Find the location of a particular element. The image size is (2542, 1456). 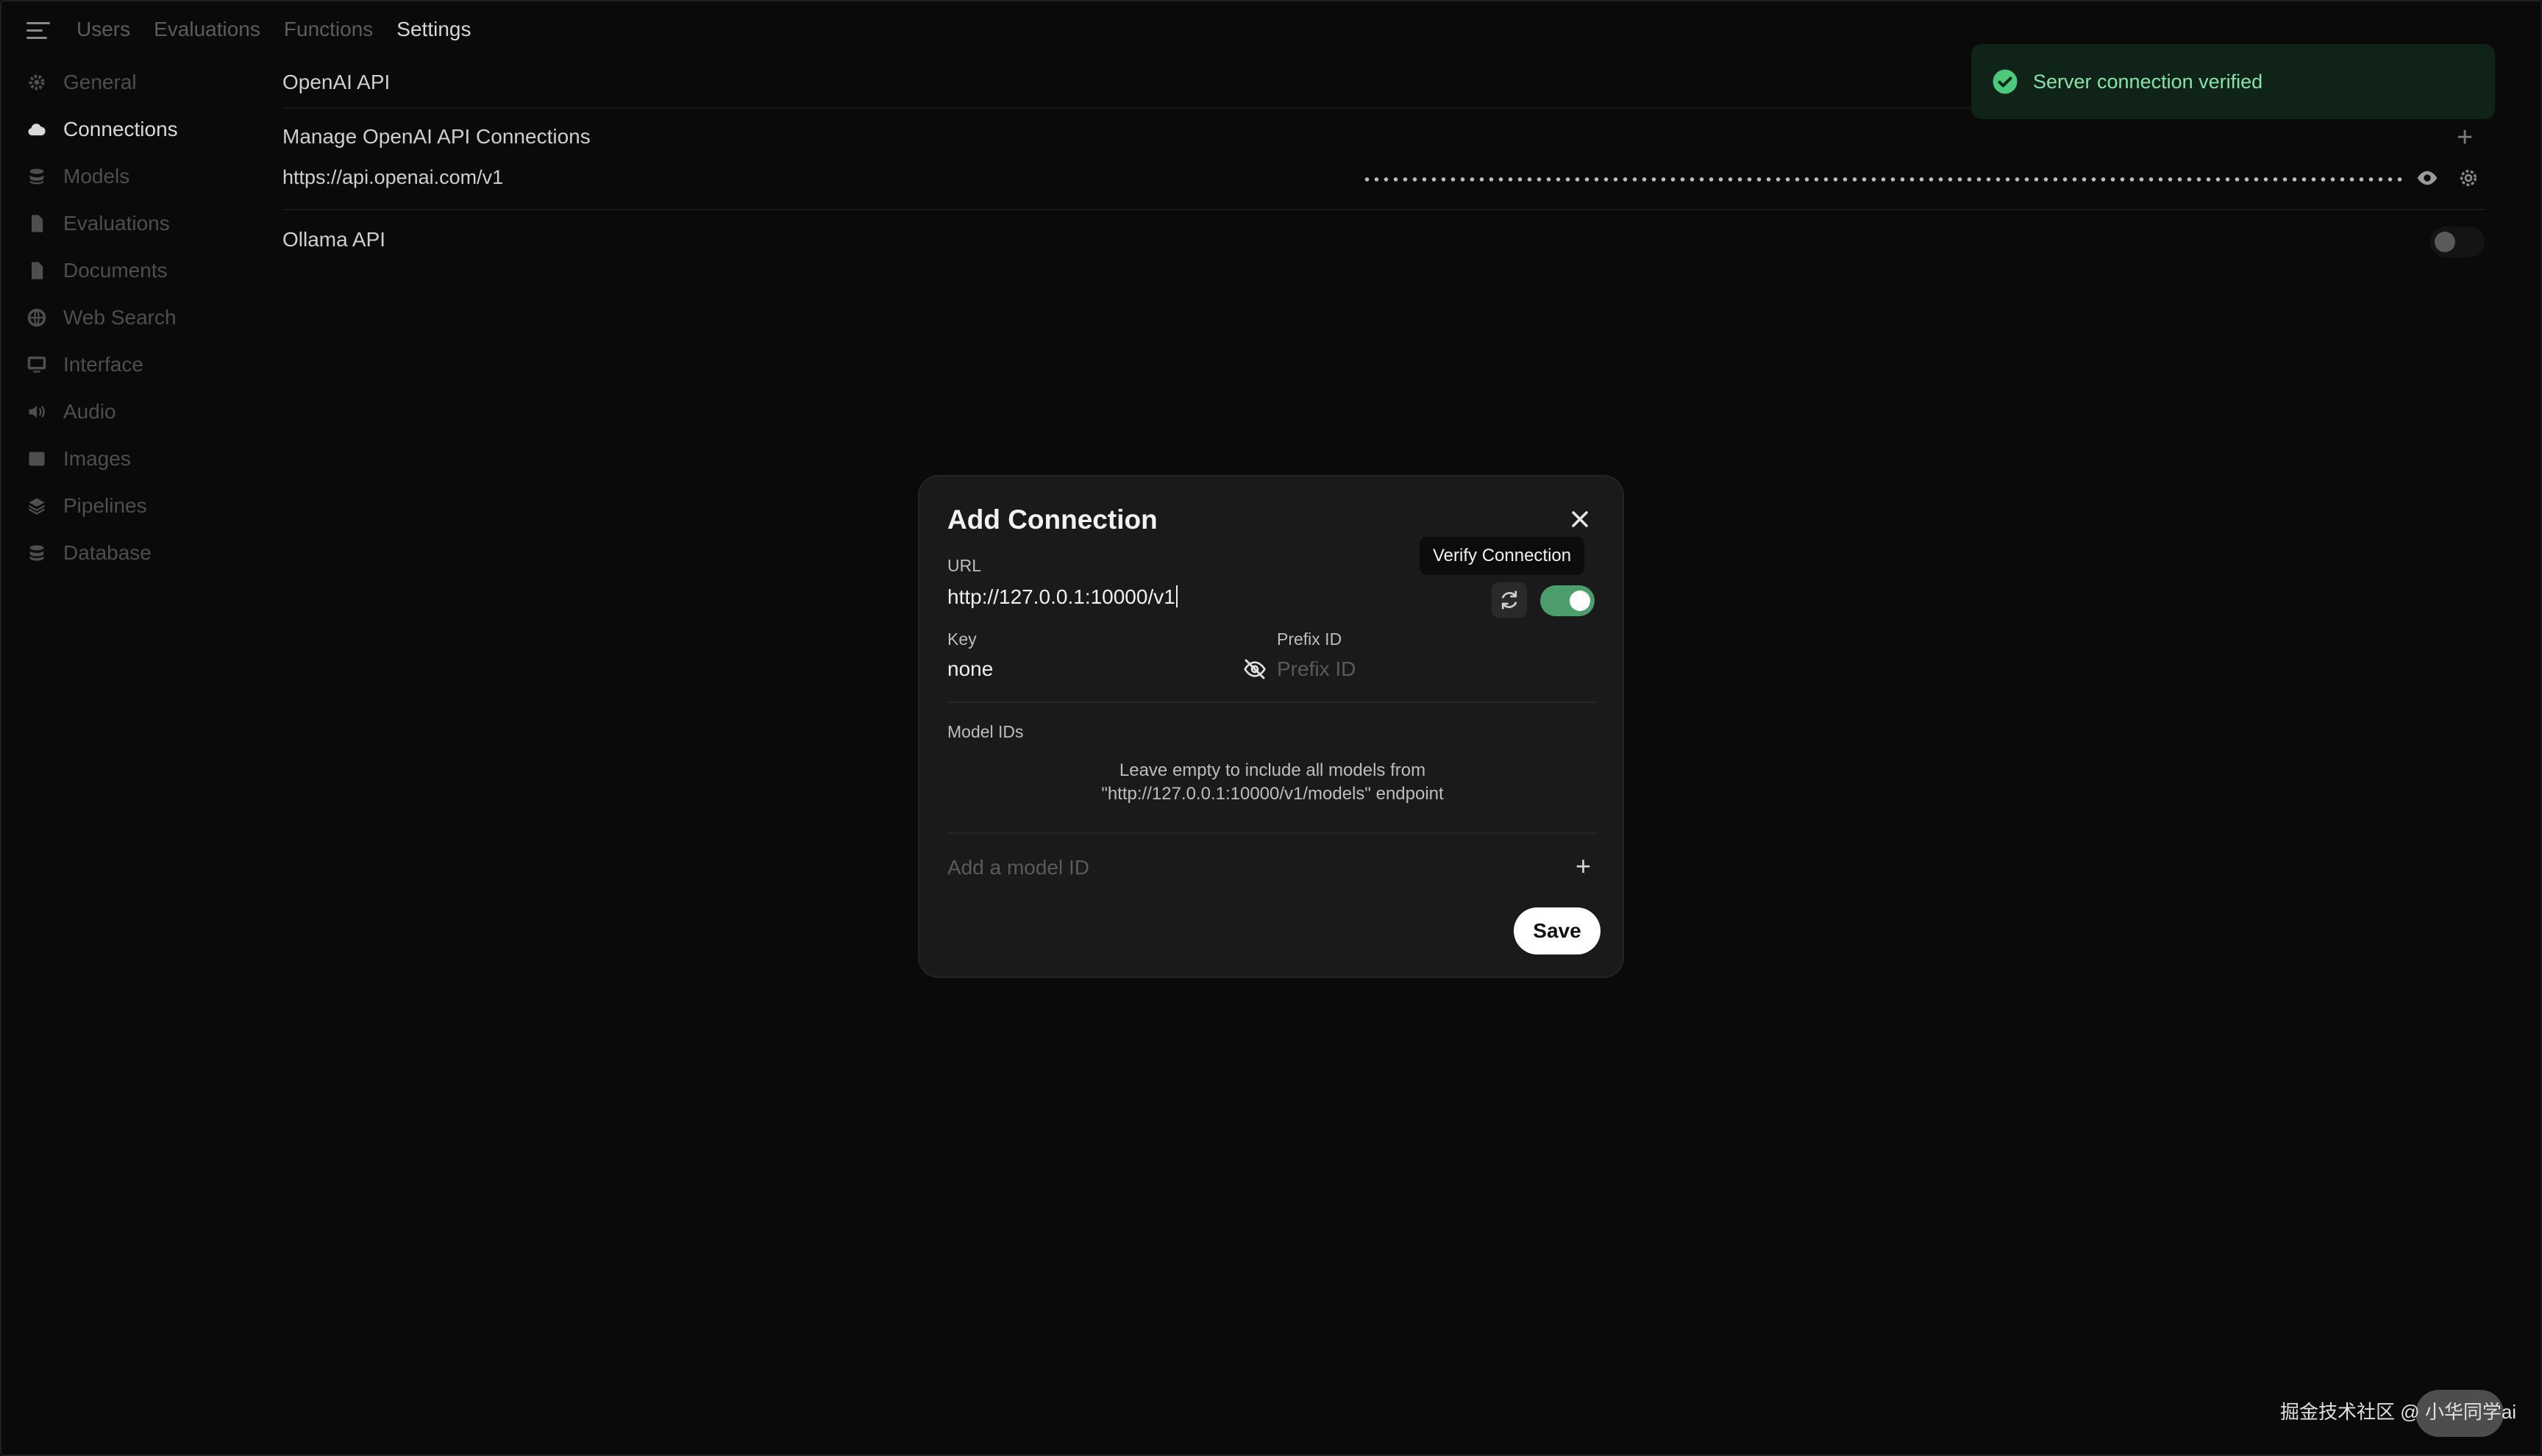

database-icon is located at coordinates (36, 553).